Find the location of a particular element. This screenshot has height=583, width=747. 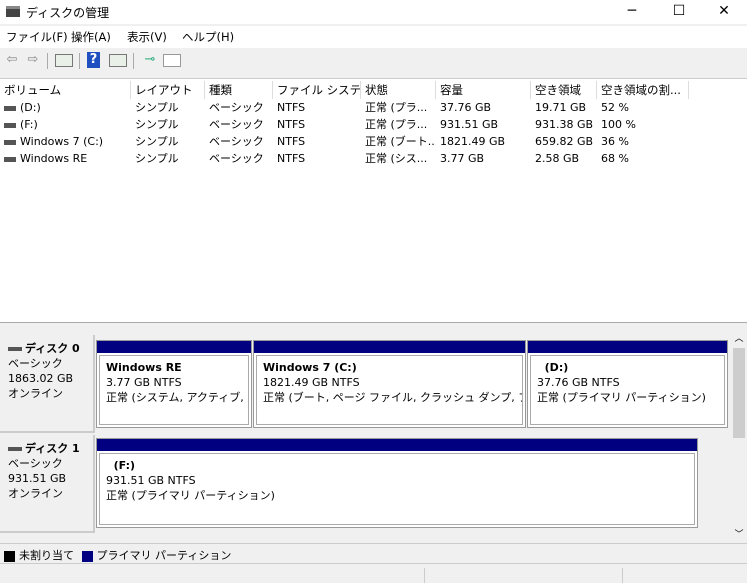

scroll-down-icon: ﹀ is located at coordinates (739, 535).